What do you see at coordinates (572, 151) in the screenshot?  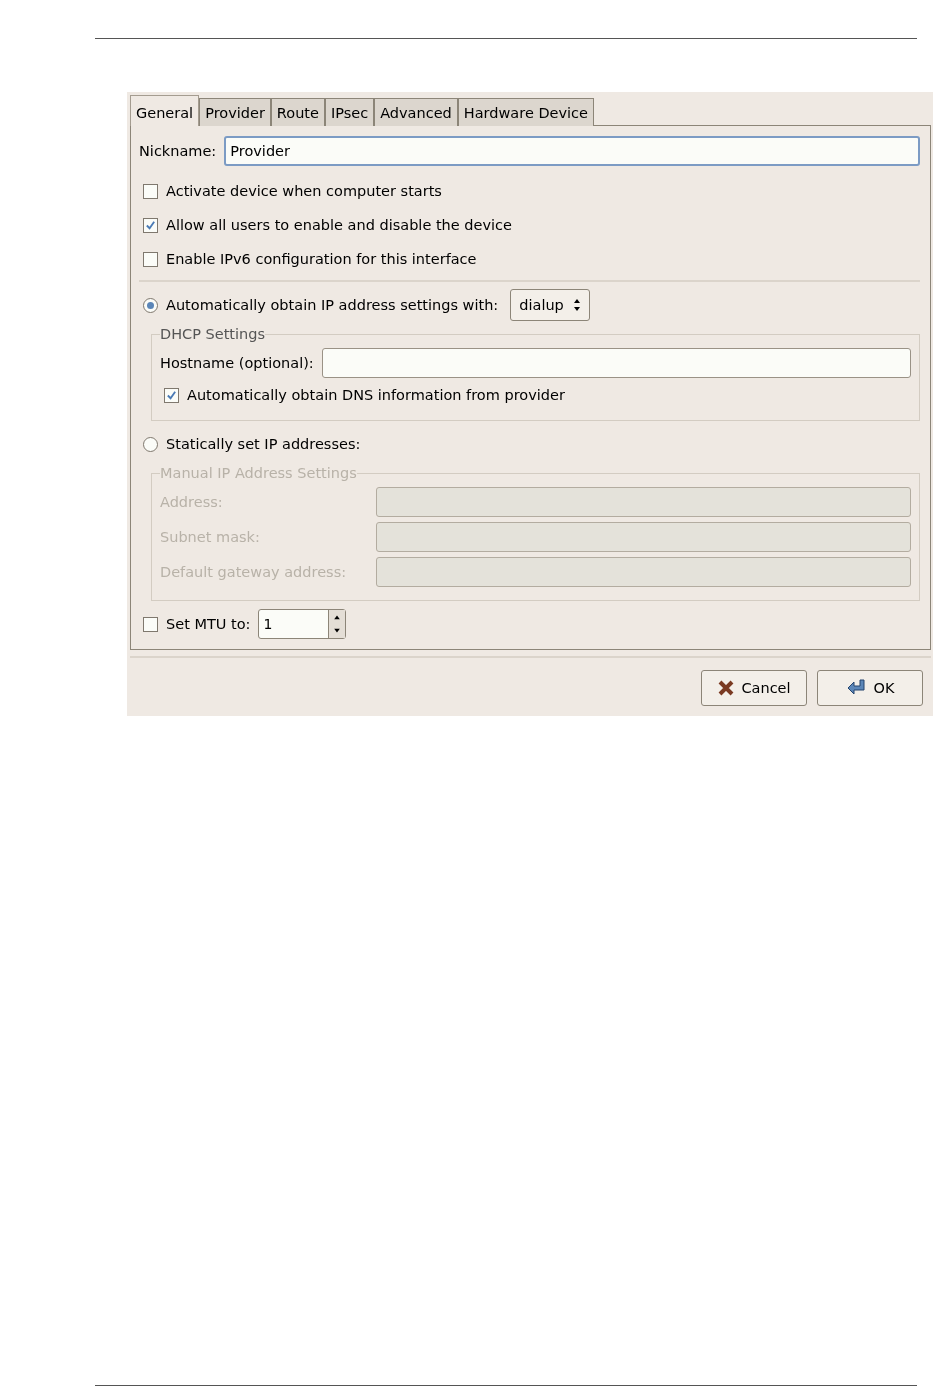 I see `nickname-field: Provider` at bounding box center [572, 151].